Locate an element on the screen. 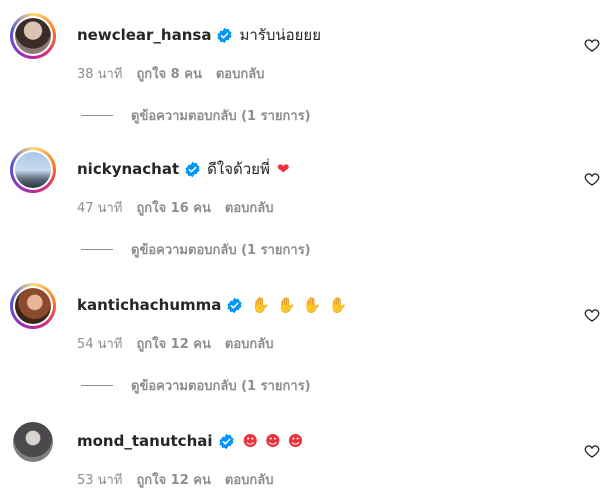 This screenshot has width=613, height=494. comment-time: 38 นาที is located at coordinates (100, 74).